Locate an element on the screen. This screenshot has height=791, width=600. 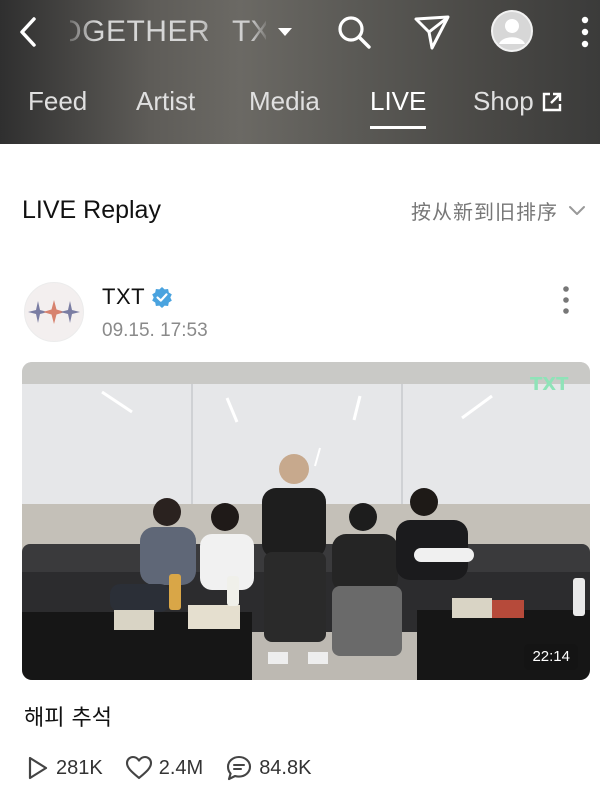
search-icon is located at coordinates (354, 32).